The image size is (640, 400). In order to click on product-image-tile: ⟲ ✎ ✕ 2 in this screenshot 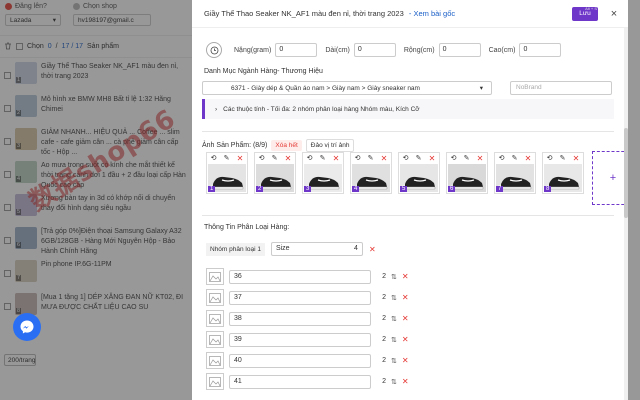, I will do `click(275, 173)`.